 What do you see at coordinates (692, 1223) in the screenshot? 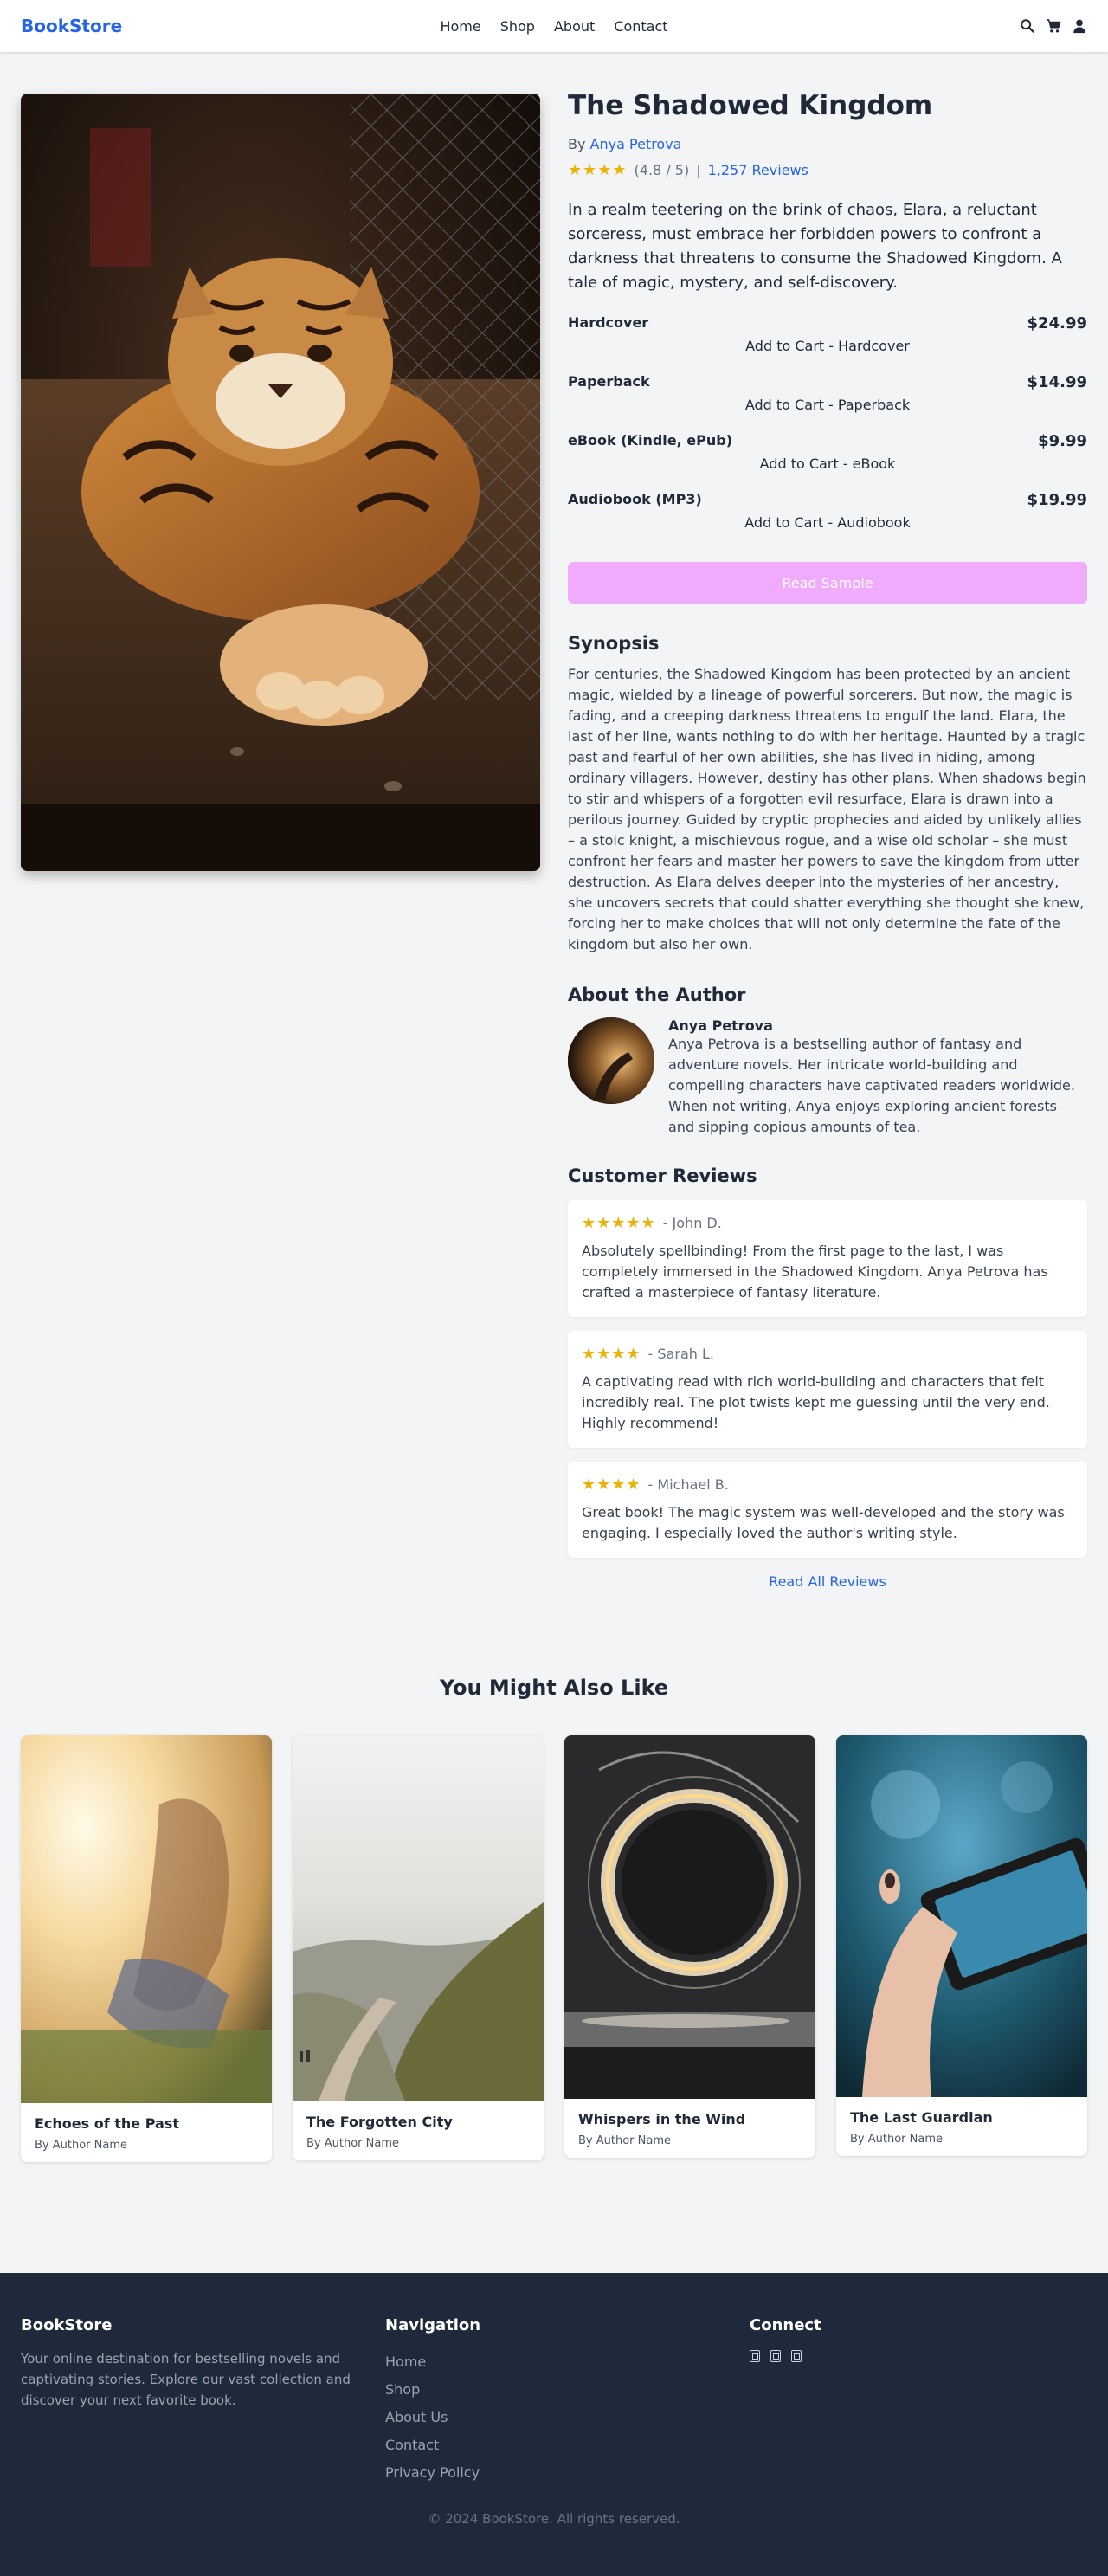
I see `review-author: - John D.` at bounding box center [692, 1223].